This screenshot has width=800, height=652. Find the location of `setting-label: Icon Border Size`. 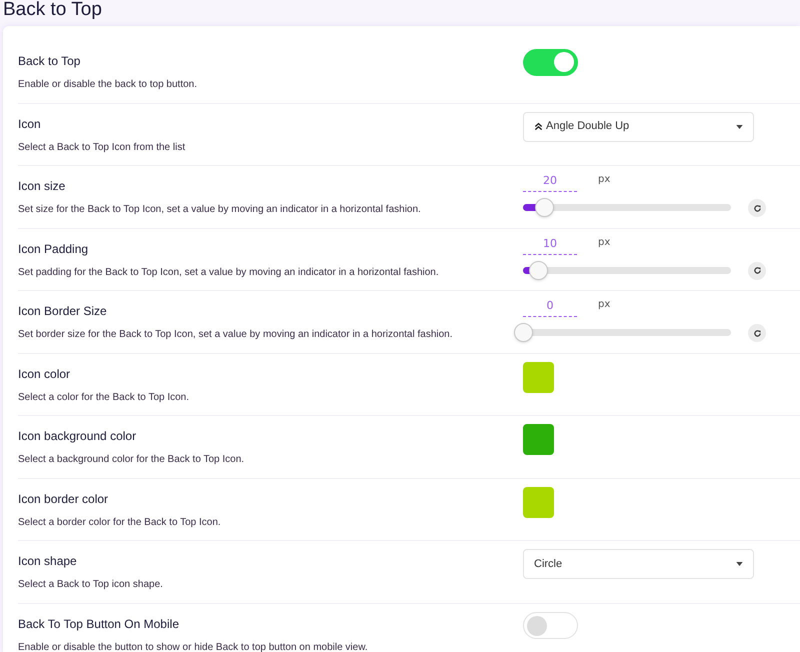

setting-label: Icon Border Size is located at coordinates (63, 311).